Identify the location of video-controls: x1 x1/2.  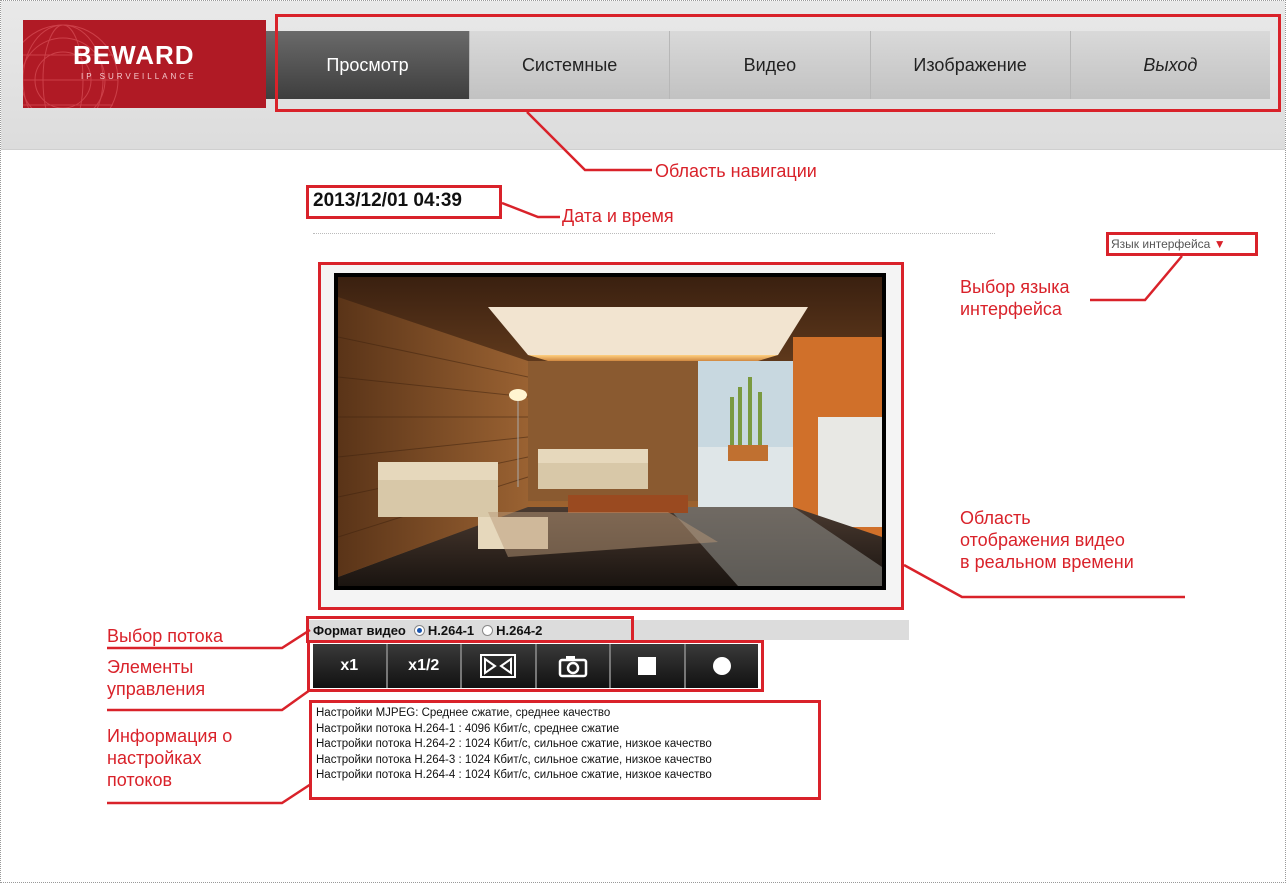
(535, 666).